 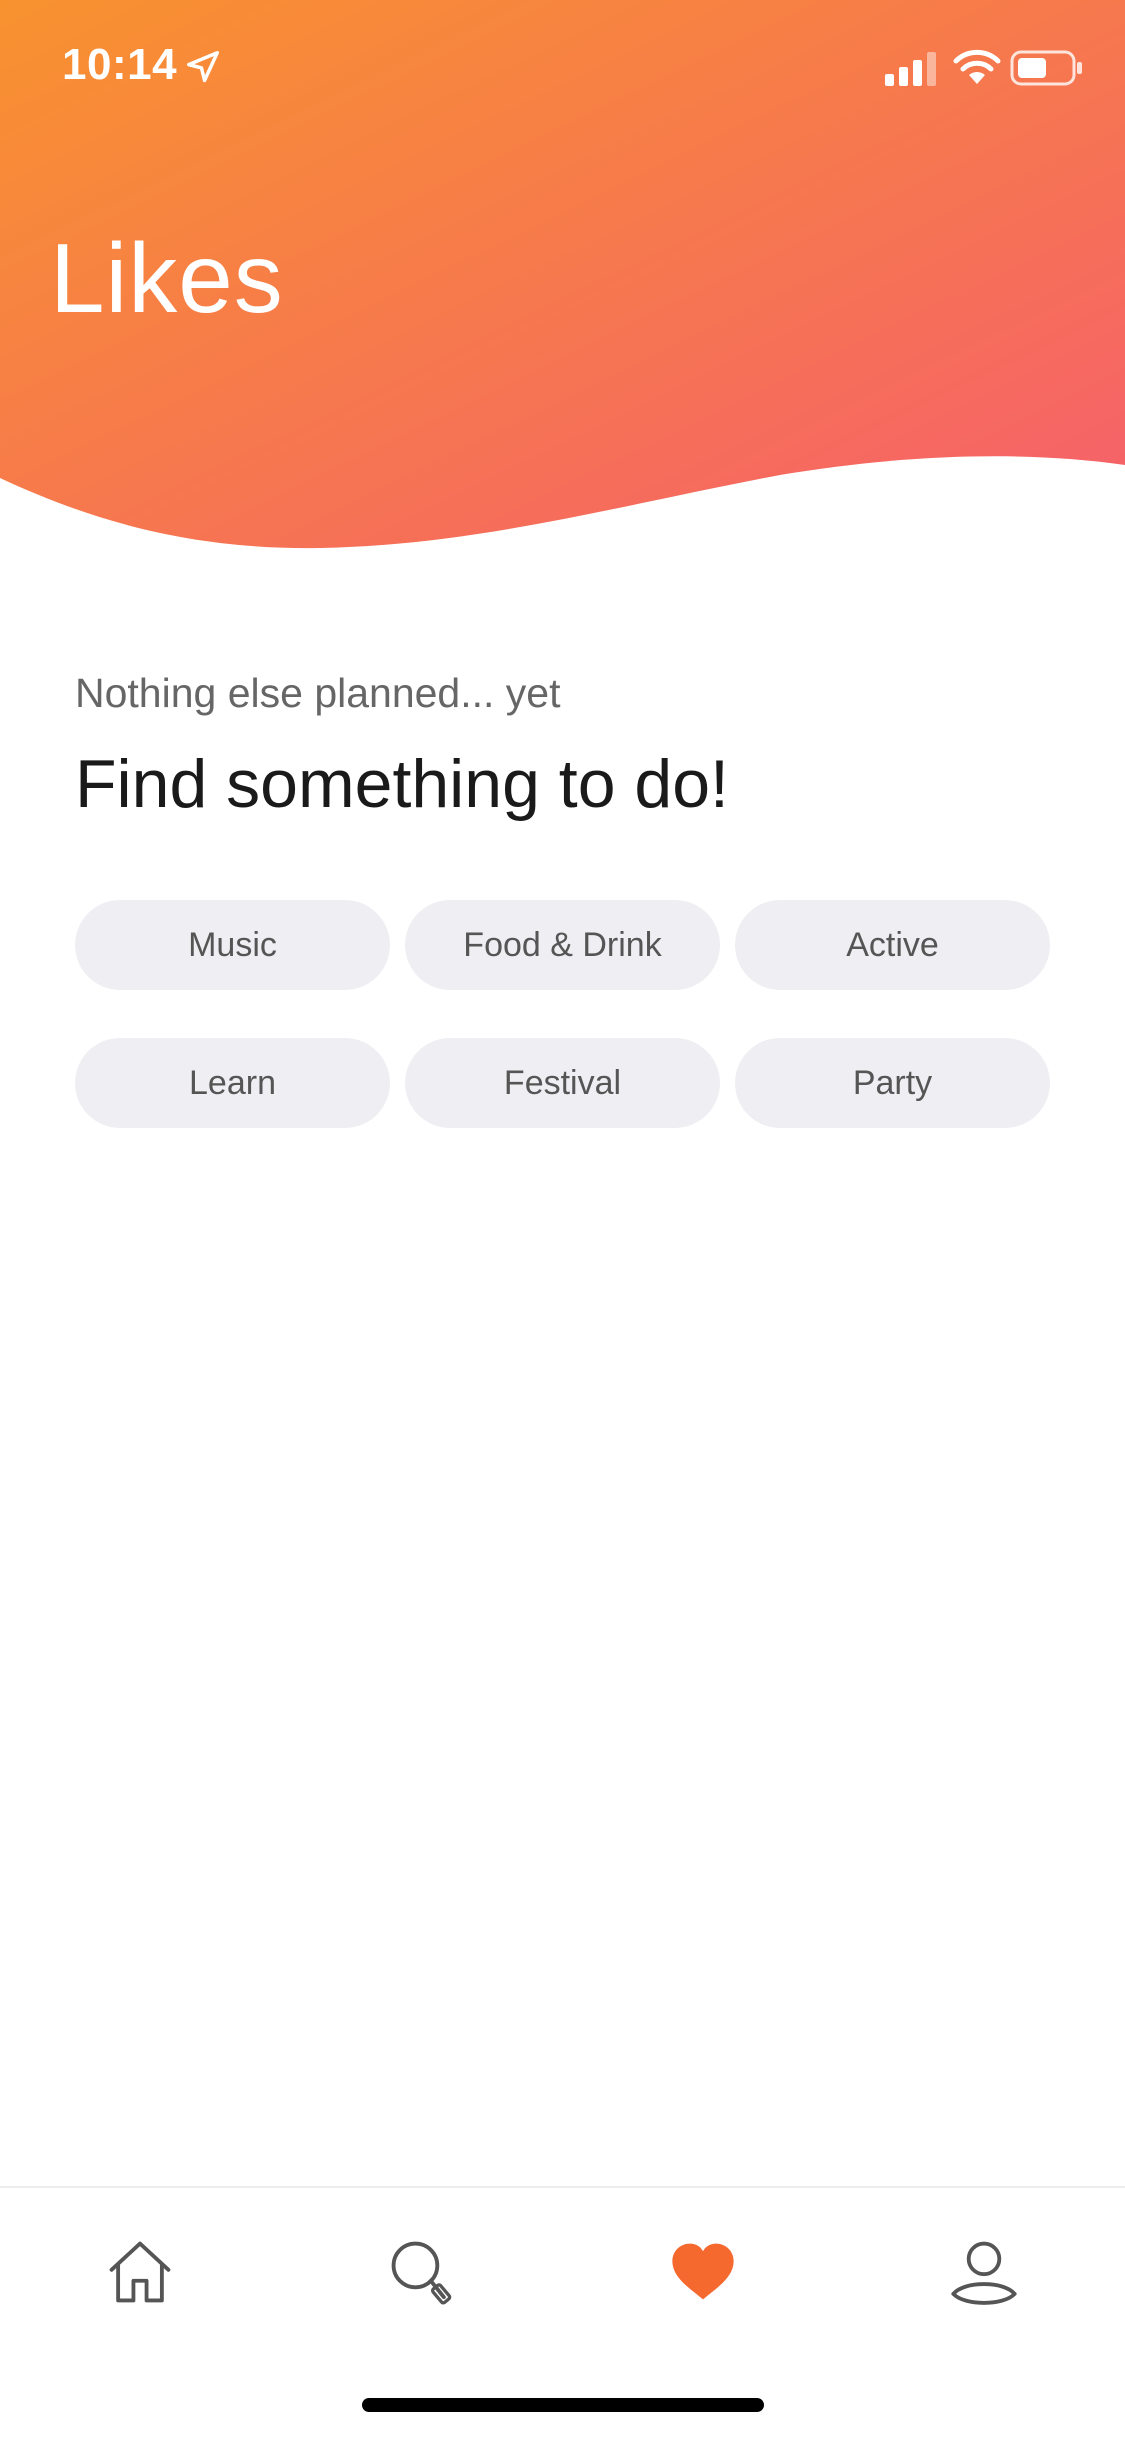 I want to click on location-arrow-icon, so click(x=203, y=67).